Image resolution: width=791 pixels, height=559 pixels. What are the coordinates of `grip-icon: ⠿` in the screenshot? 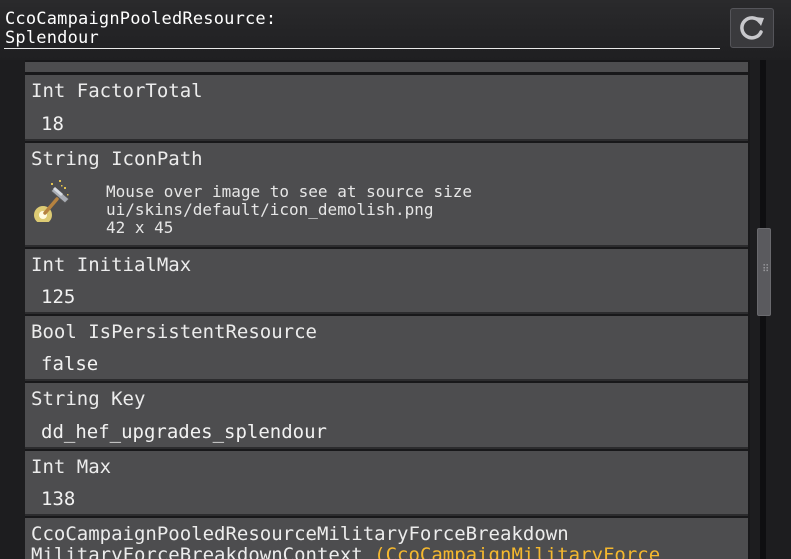 It's located at (766, 269).